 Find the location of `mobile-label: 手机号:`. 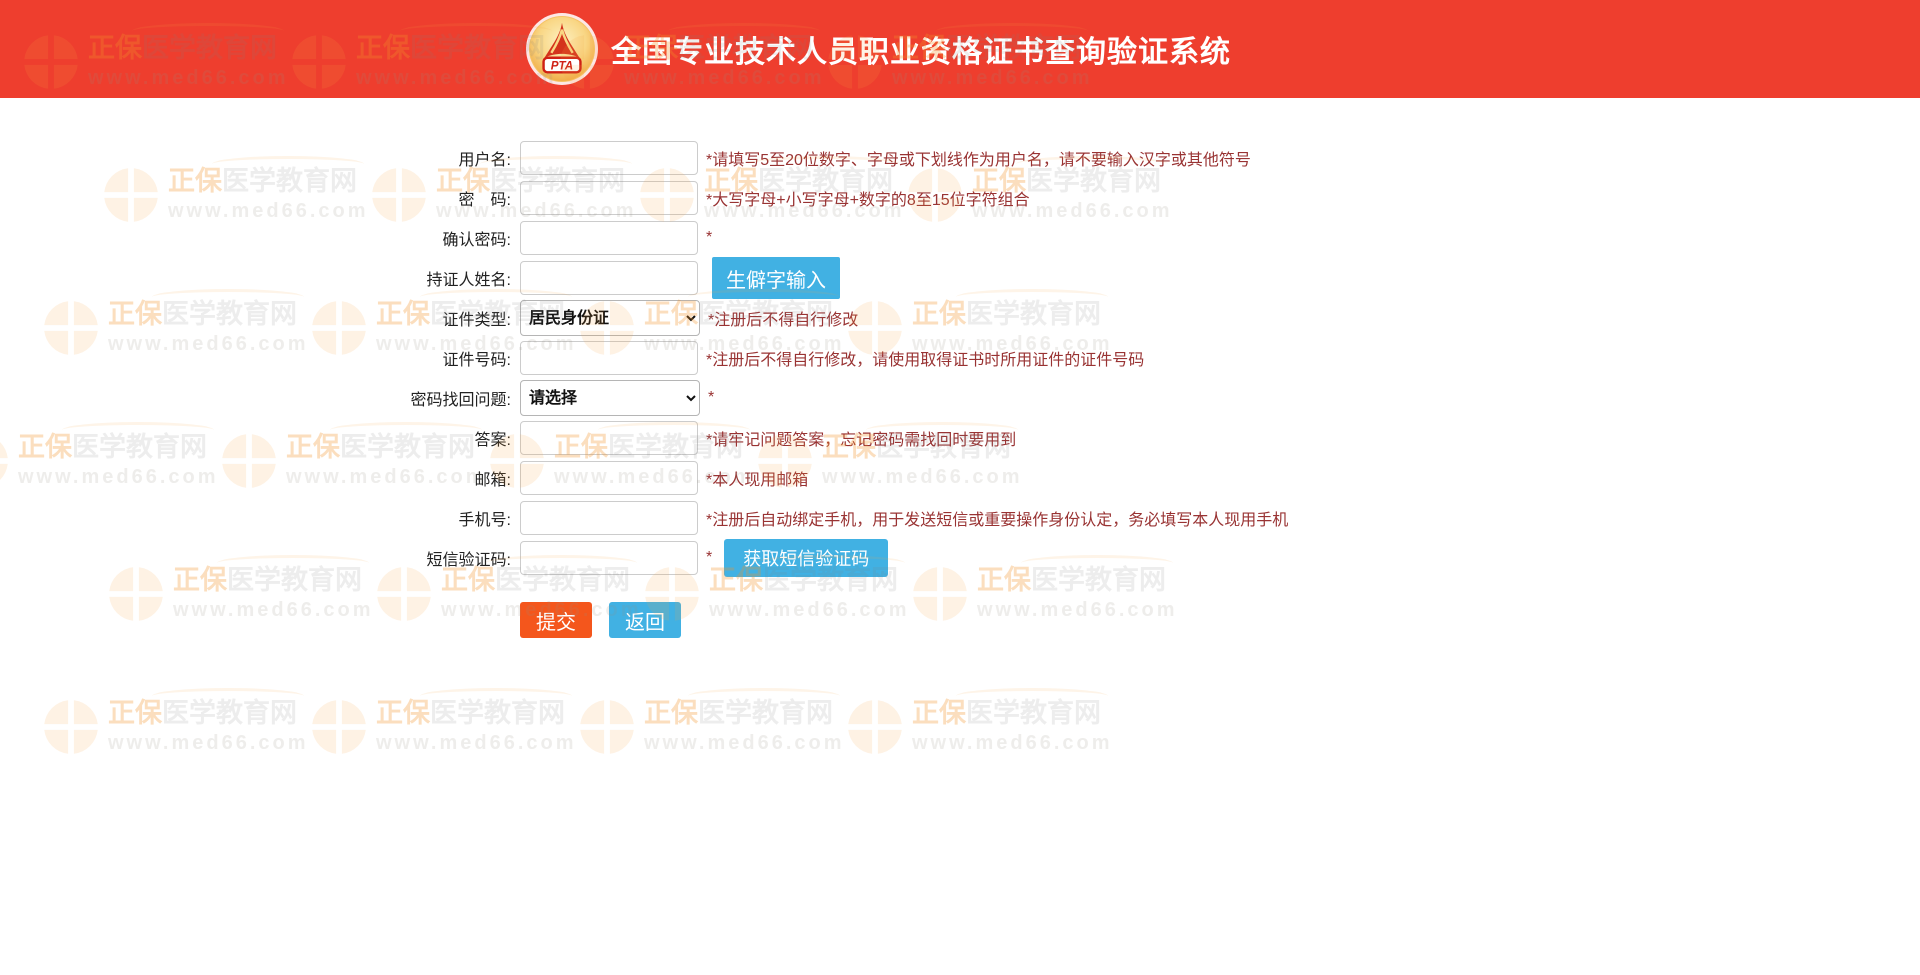

mobile-label: 手机号: is located at coordinates (484, 520).